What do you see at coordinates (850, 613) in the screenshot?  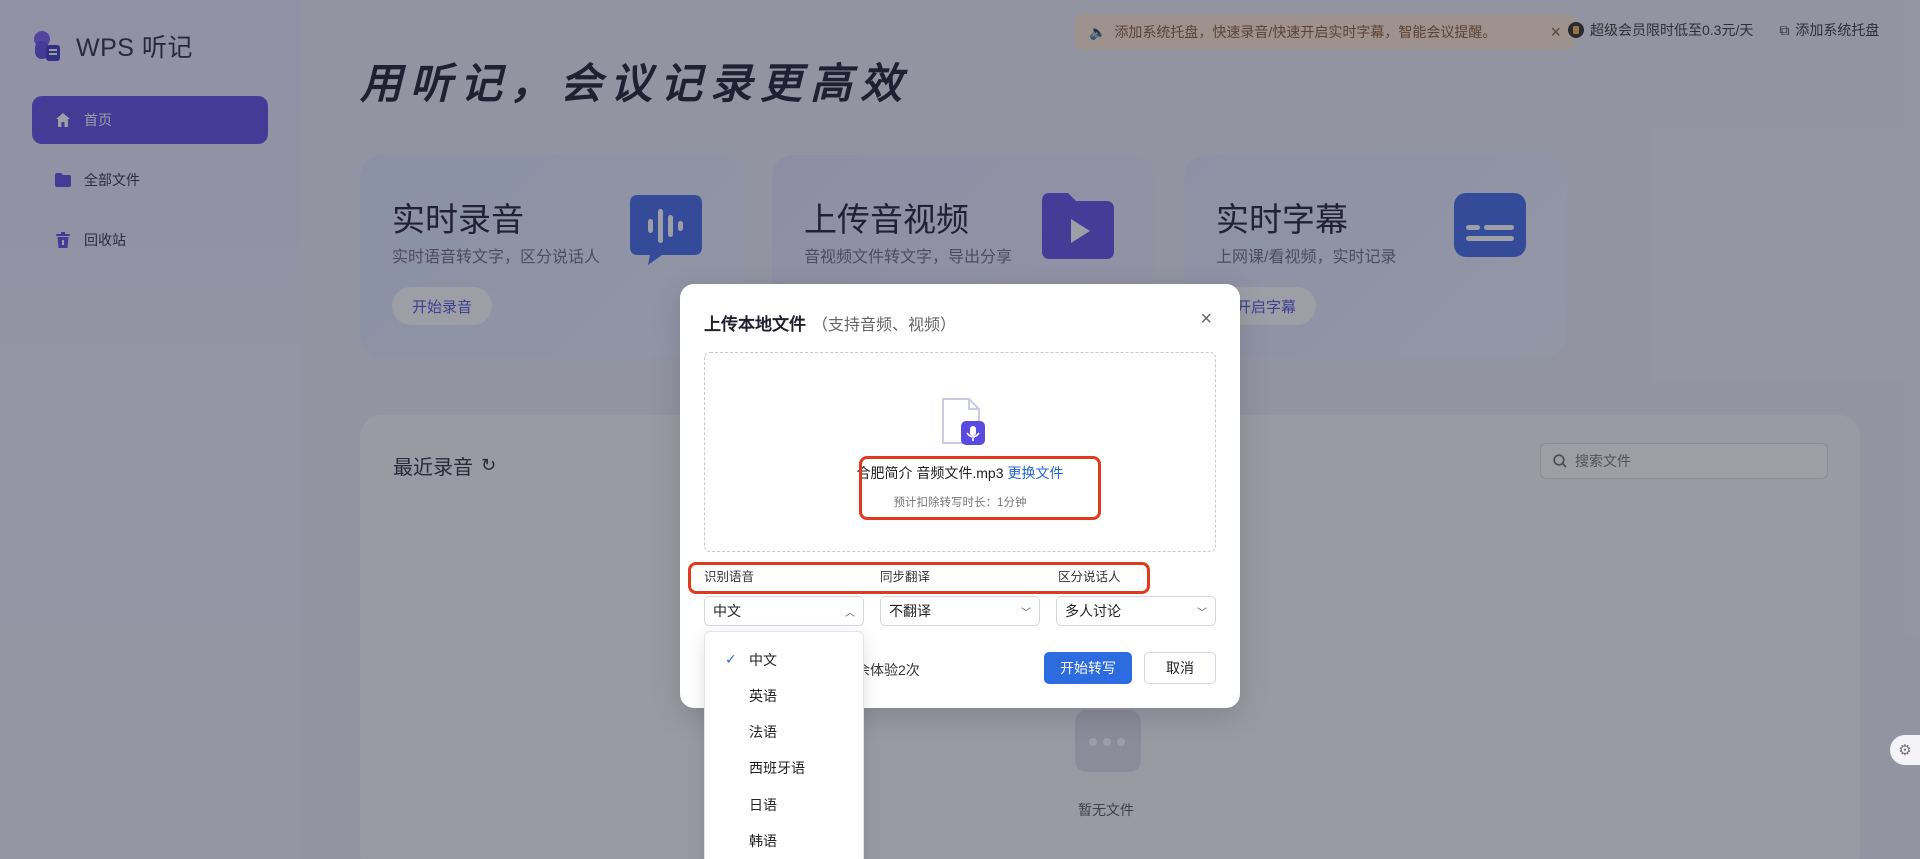 I see `chevron-up-icon: ︿` at bounding box center [850, 613].